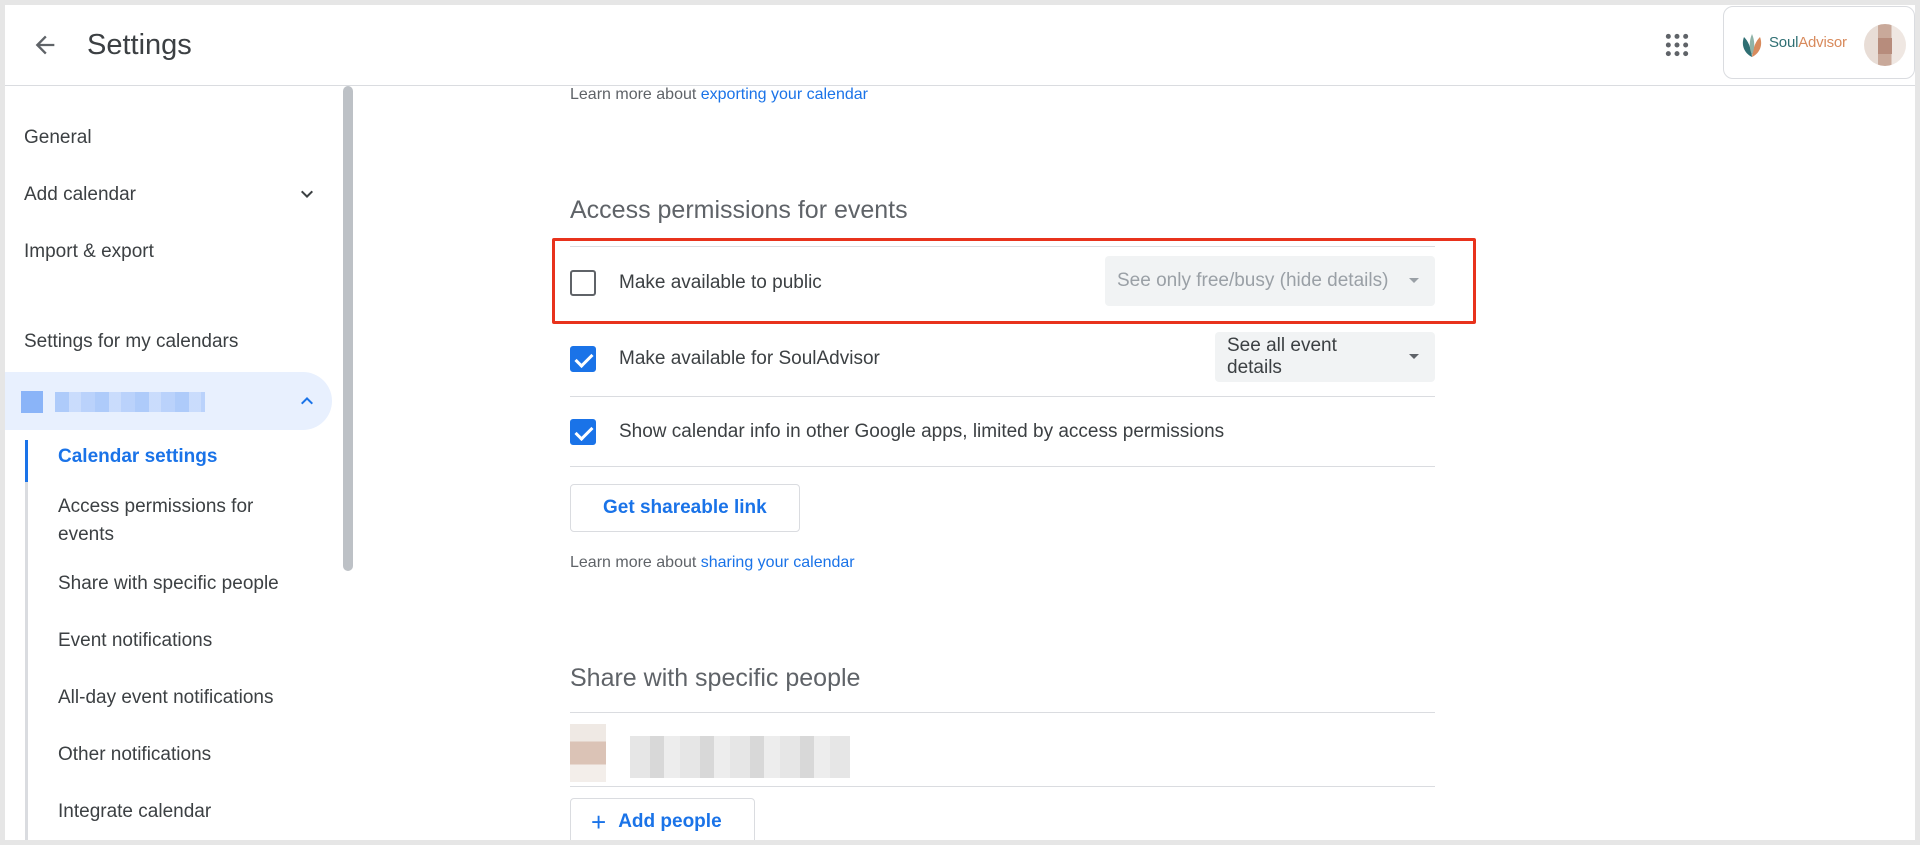  I want to click on top-bar: Settings SoulAdvisor, so click(960, 45).